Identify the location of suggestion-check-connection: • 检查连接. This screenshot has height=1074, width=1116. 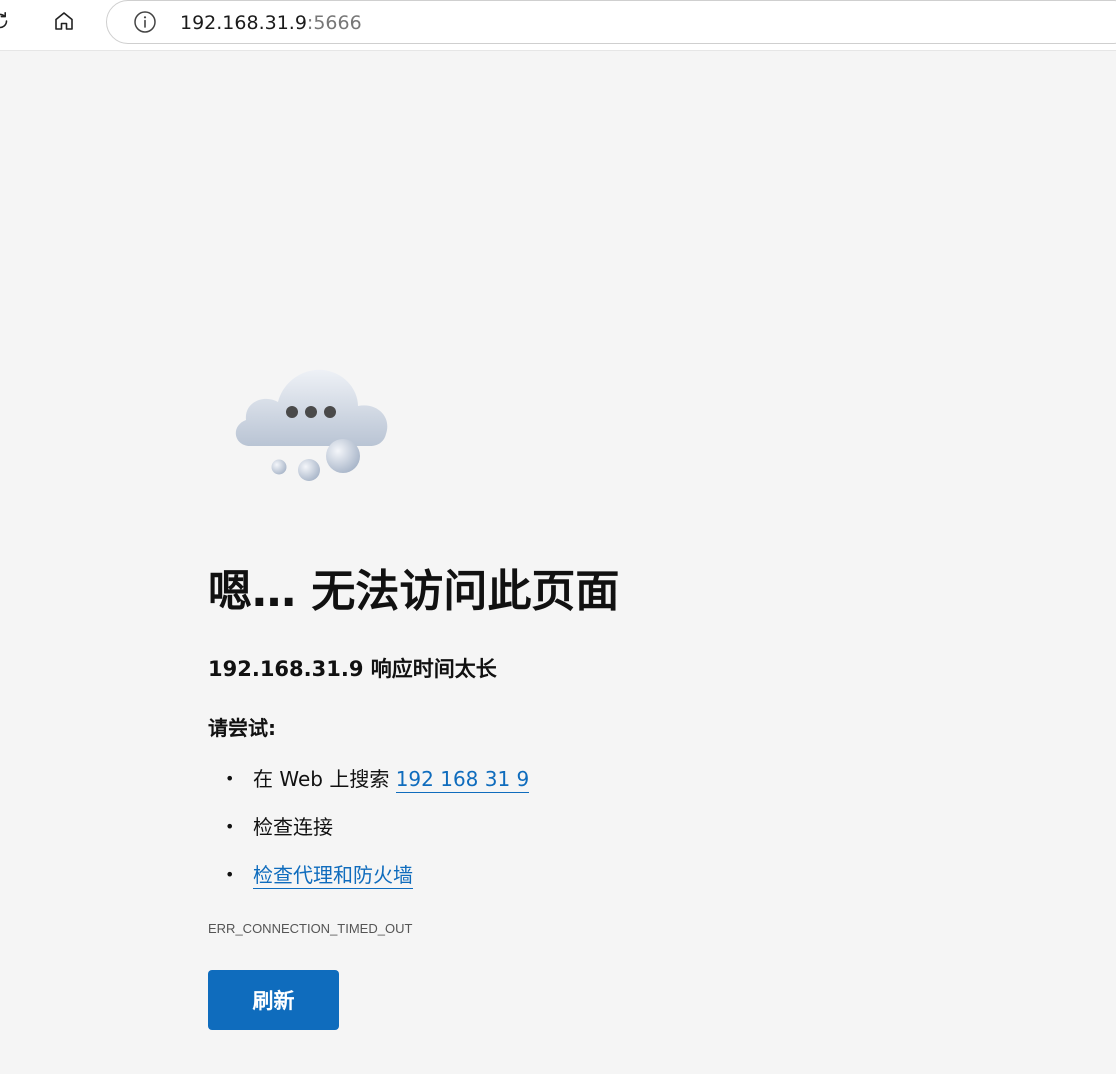
(368, 834).